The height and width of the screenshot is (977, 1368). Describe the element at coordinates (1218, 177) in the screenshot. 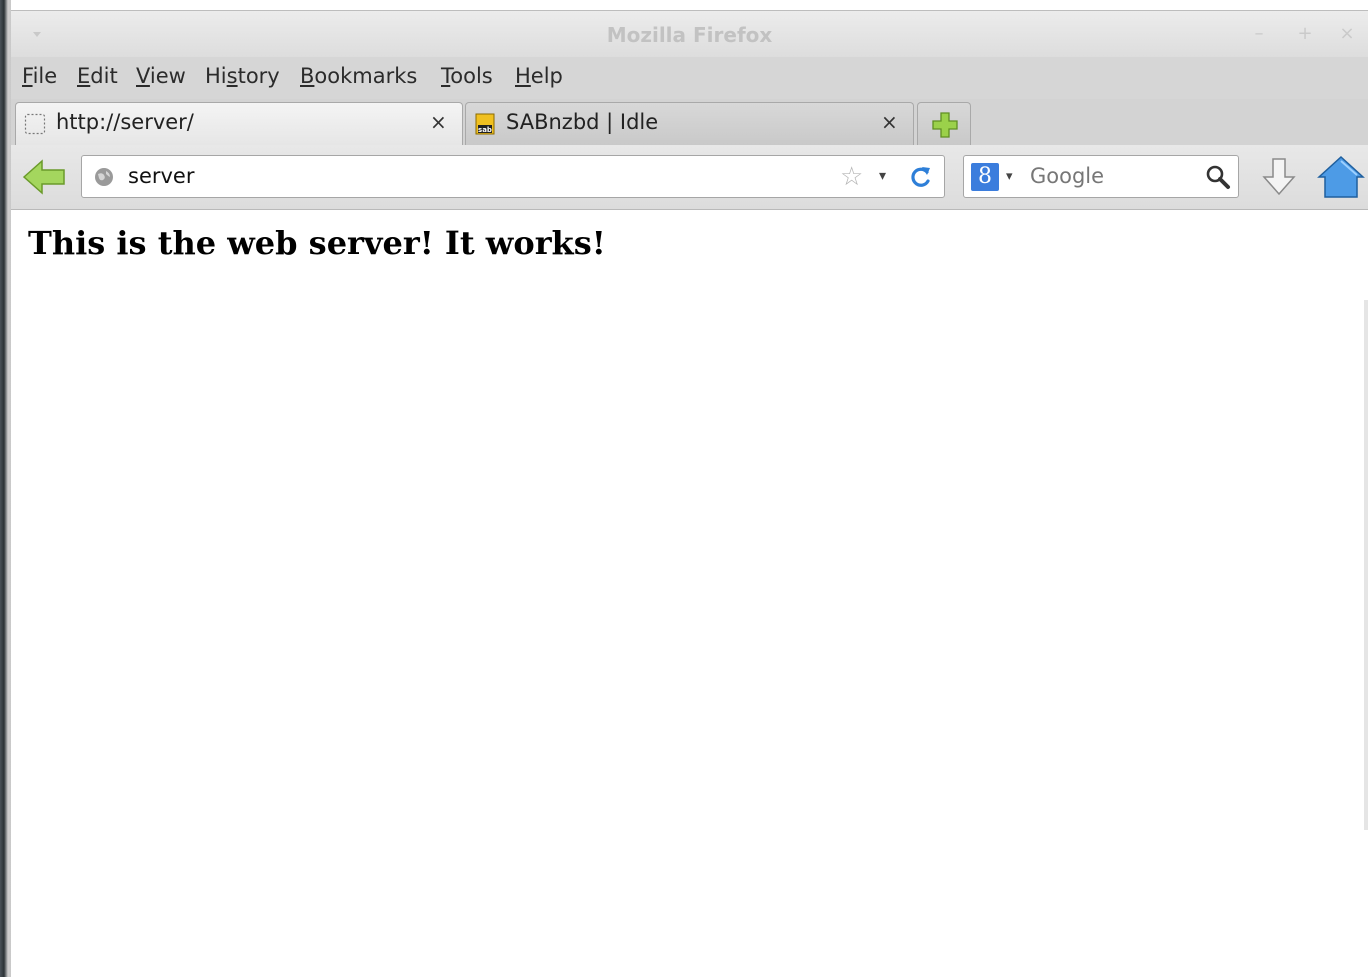

I see `magnifier-icon` at that location.